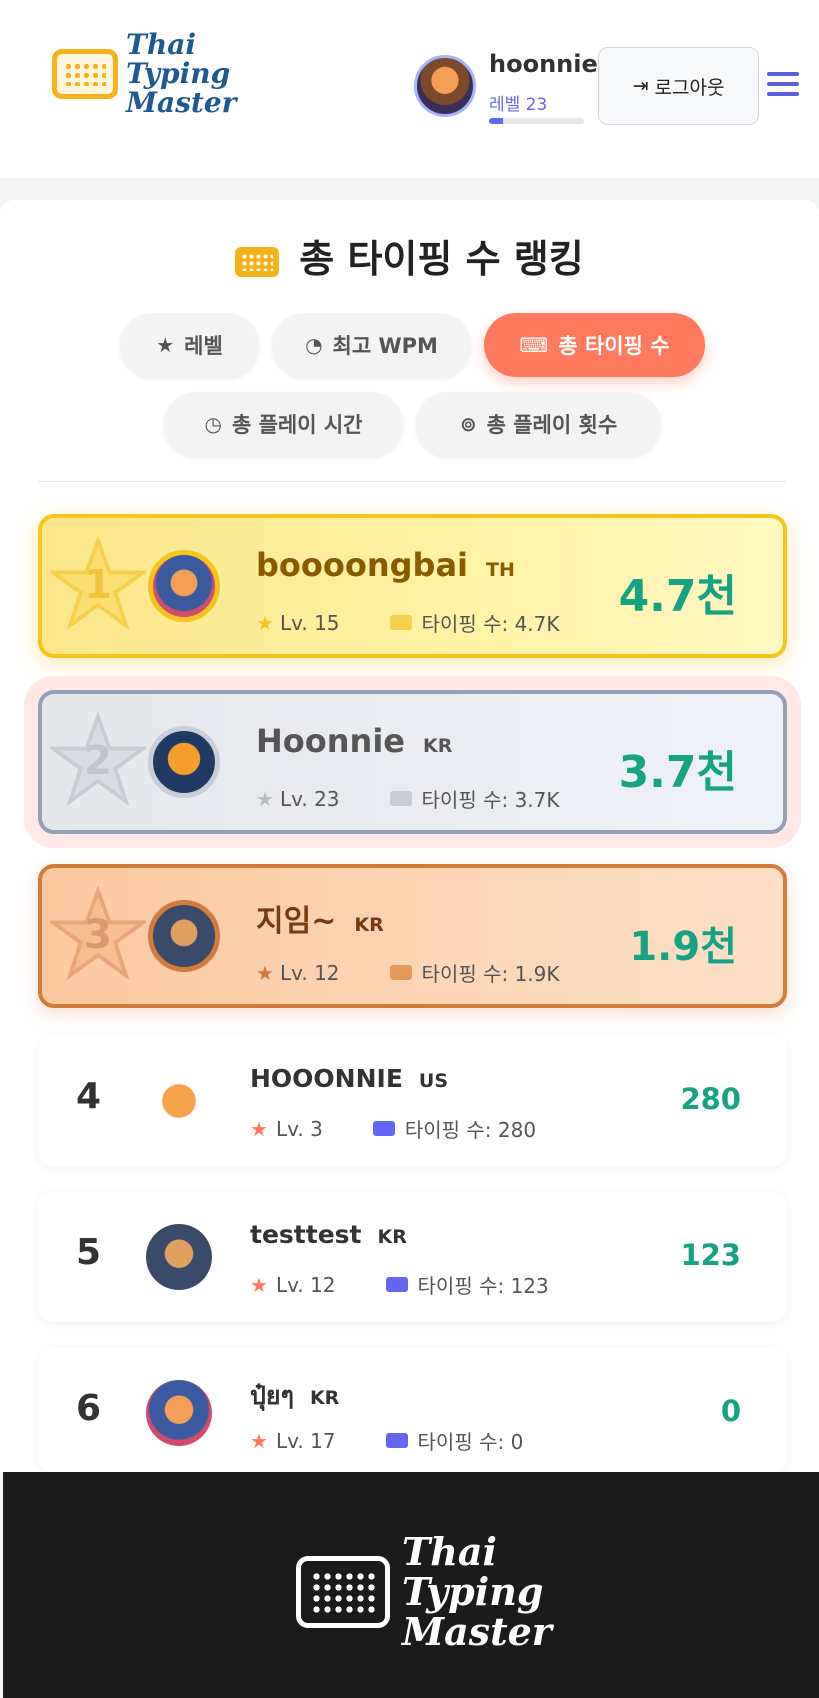 The width and height of the screenshot is (819, 1698). I want to click on tab-best-wpm: ◔ 최고 WPM, so click(371, 345).